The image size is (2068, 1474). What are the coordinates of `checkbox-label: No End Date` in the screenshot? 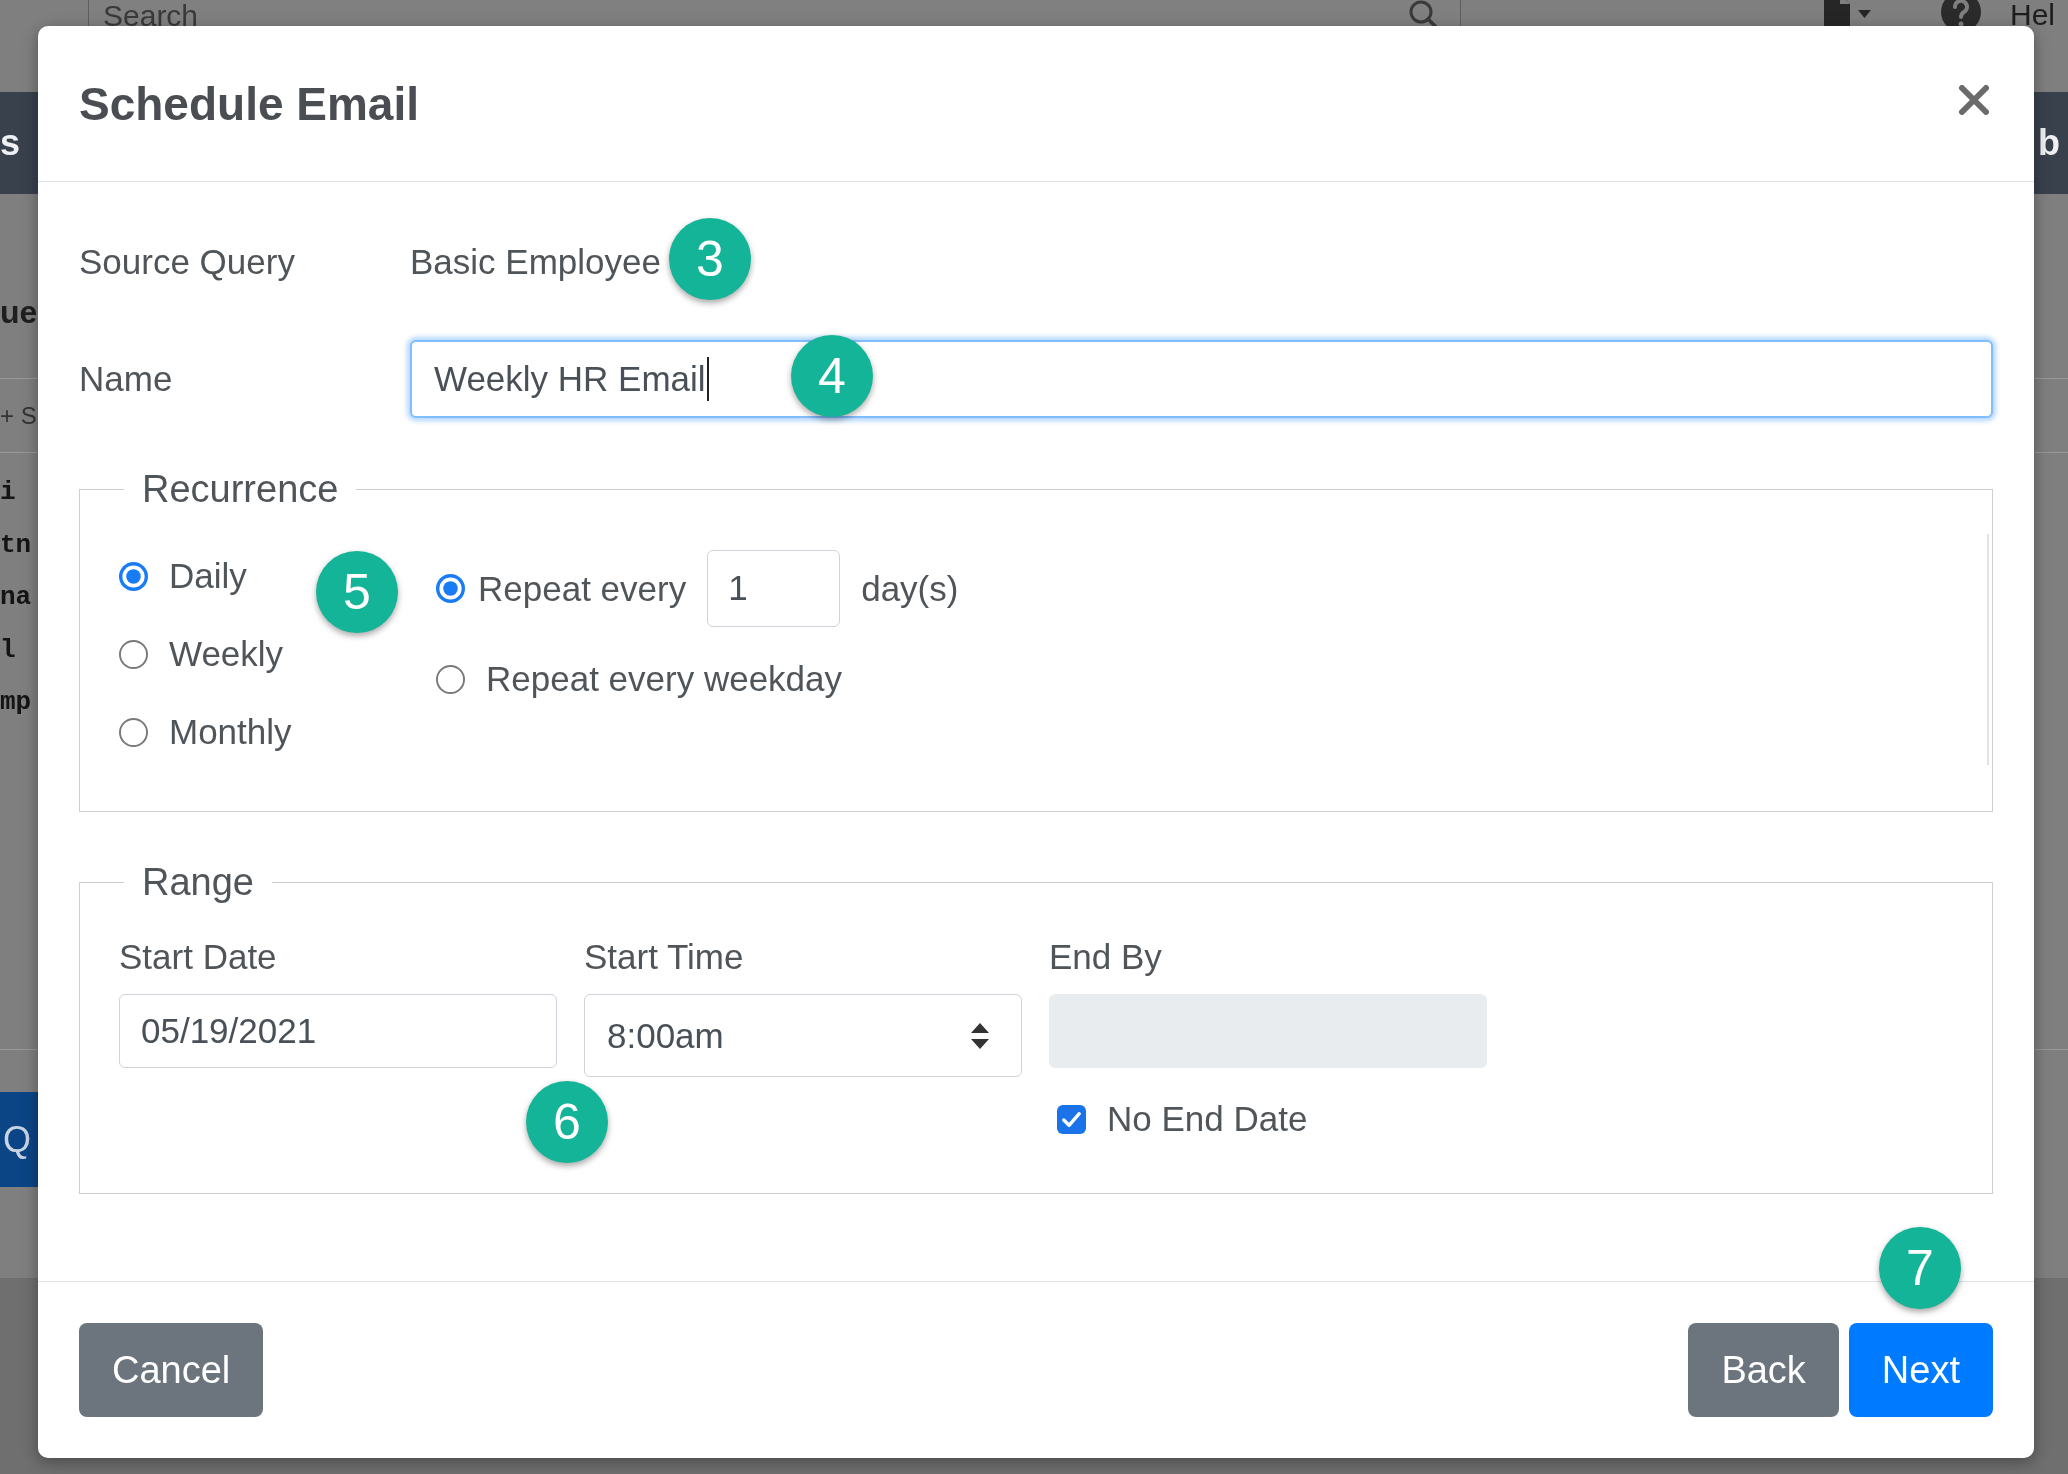 It's located at (1207, 1119).